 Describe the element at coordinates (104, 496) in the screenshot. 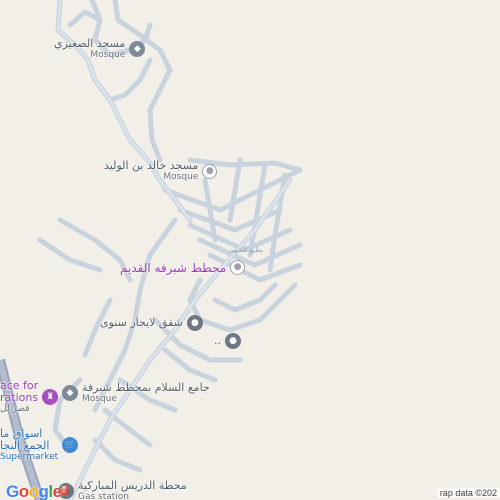

I see `poi-category: Gas station` at that location.